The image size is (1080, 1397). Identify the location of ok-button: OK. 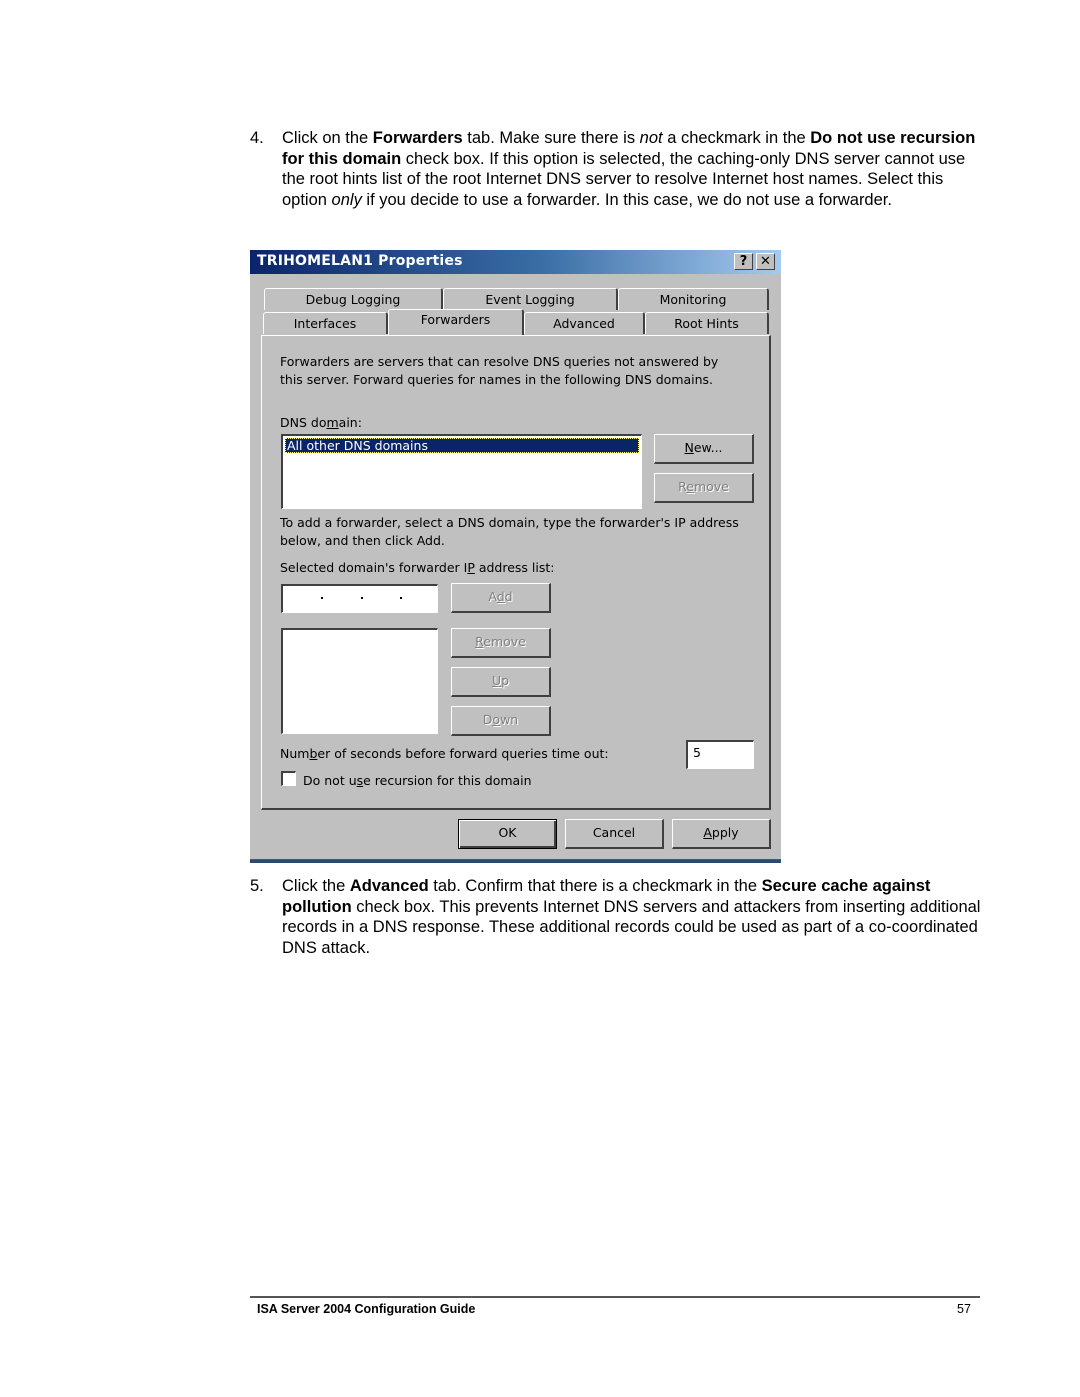
(507, 834).